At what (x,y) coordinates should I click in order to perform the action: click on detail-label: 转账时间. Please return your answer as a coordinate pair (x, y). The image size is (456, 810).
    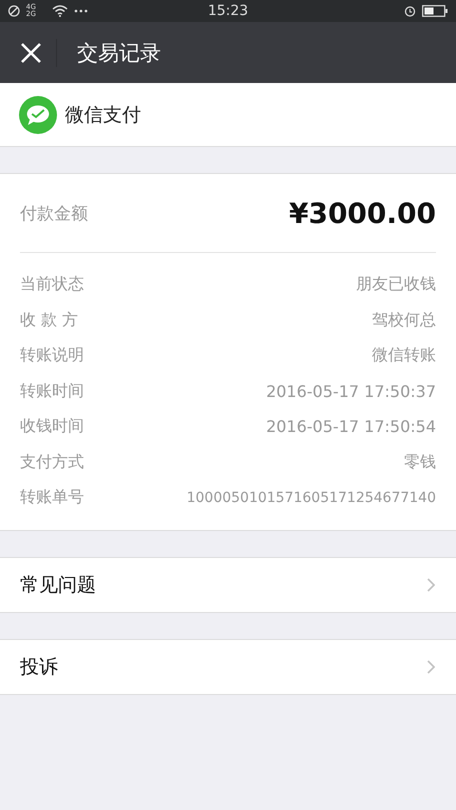
    Looking at the image, I should click on (52, 391).